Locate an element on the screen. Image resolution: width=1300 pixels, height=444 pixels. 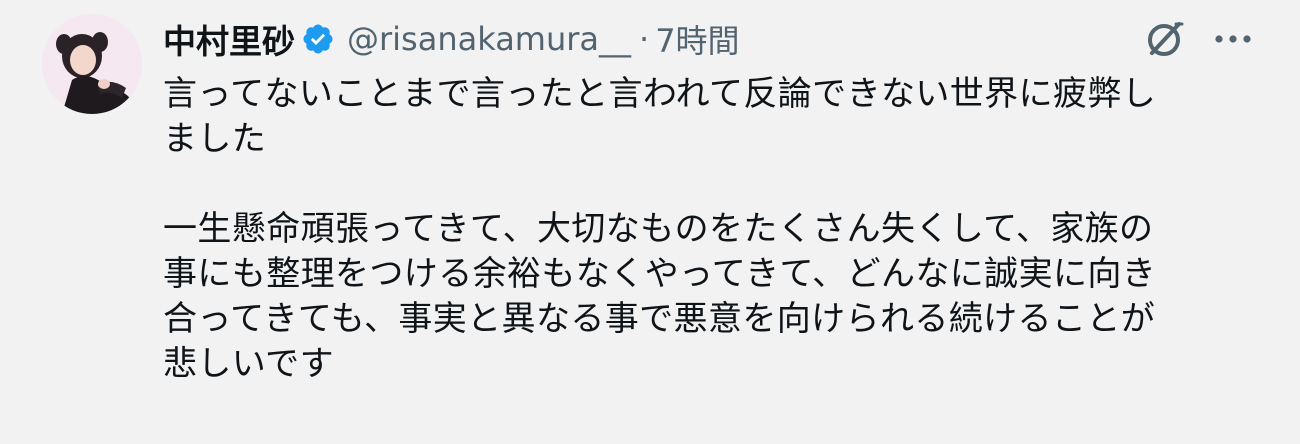
more-options-icon is located at coordinates (1233, 39).